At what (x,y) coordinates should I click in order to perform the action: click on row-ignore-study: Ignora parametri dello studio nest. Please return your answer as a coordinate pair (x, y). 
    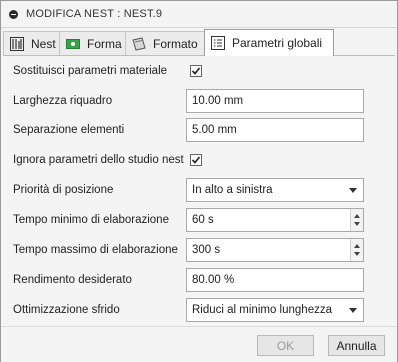
    Looking at the image, I should click on (98, 160).